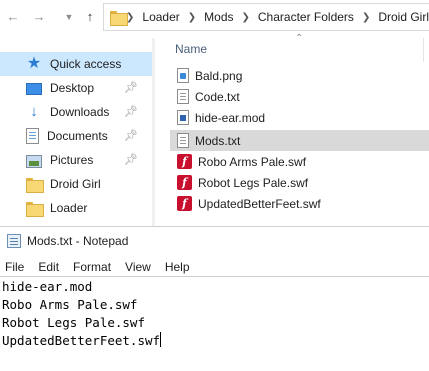  I want to click on sidebar-item-desktop: Desktop 📌︎, so click(76, 88).